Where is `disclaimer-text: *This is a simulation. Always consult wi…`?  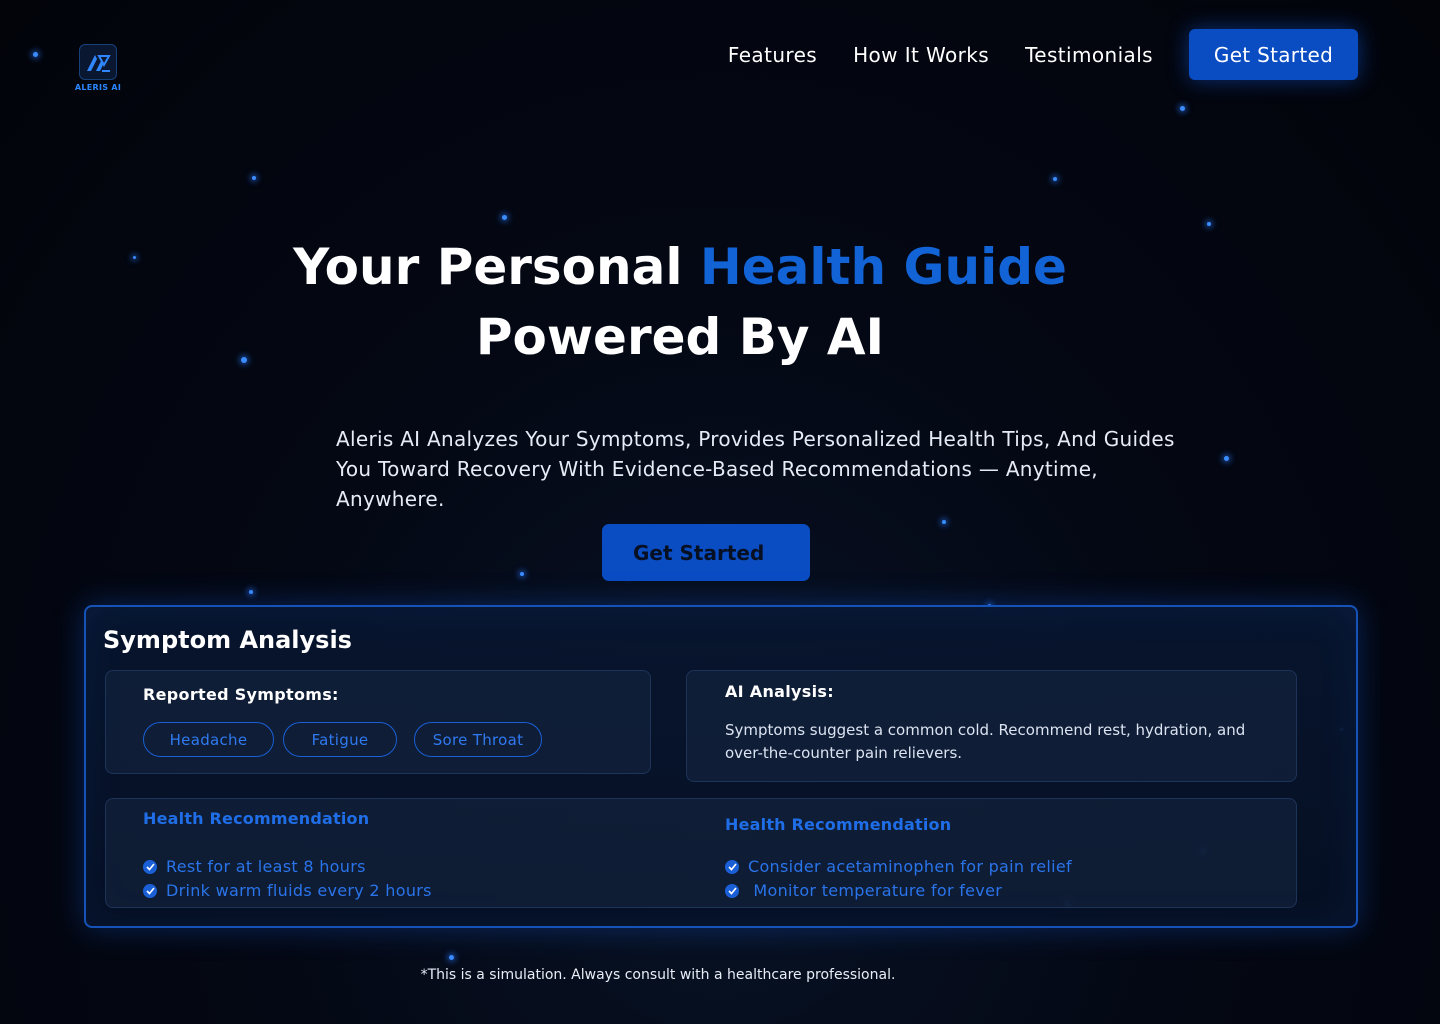 disclaimer-text: *This is a simulation. Always consult wi… is located at coordinates (658, 975).